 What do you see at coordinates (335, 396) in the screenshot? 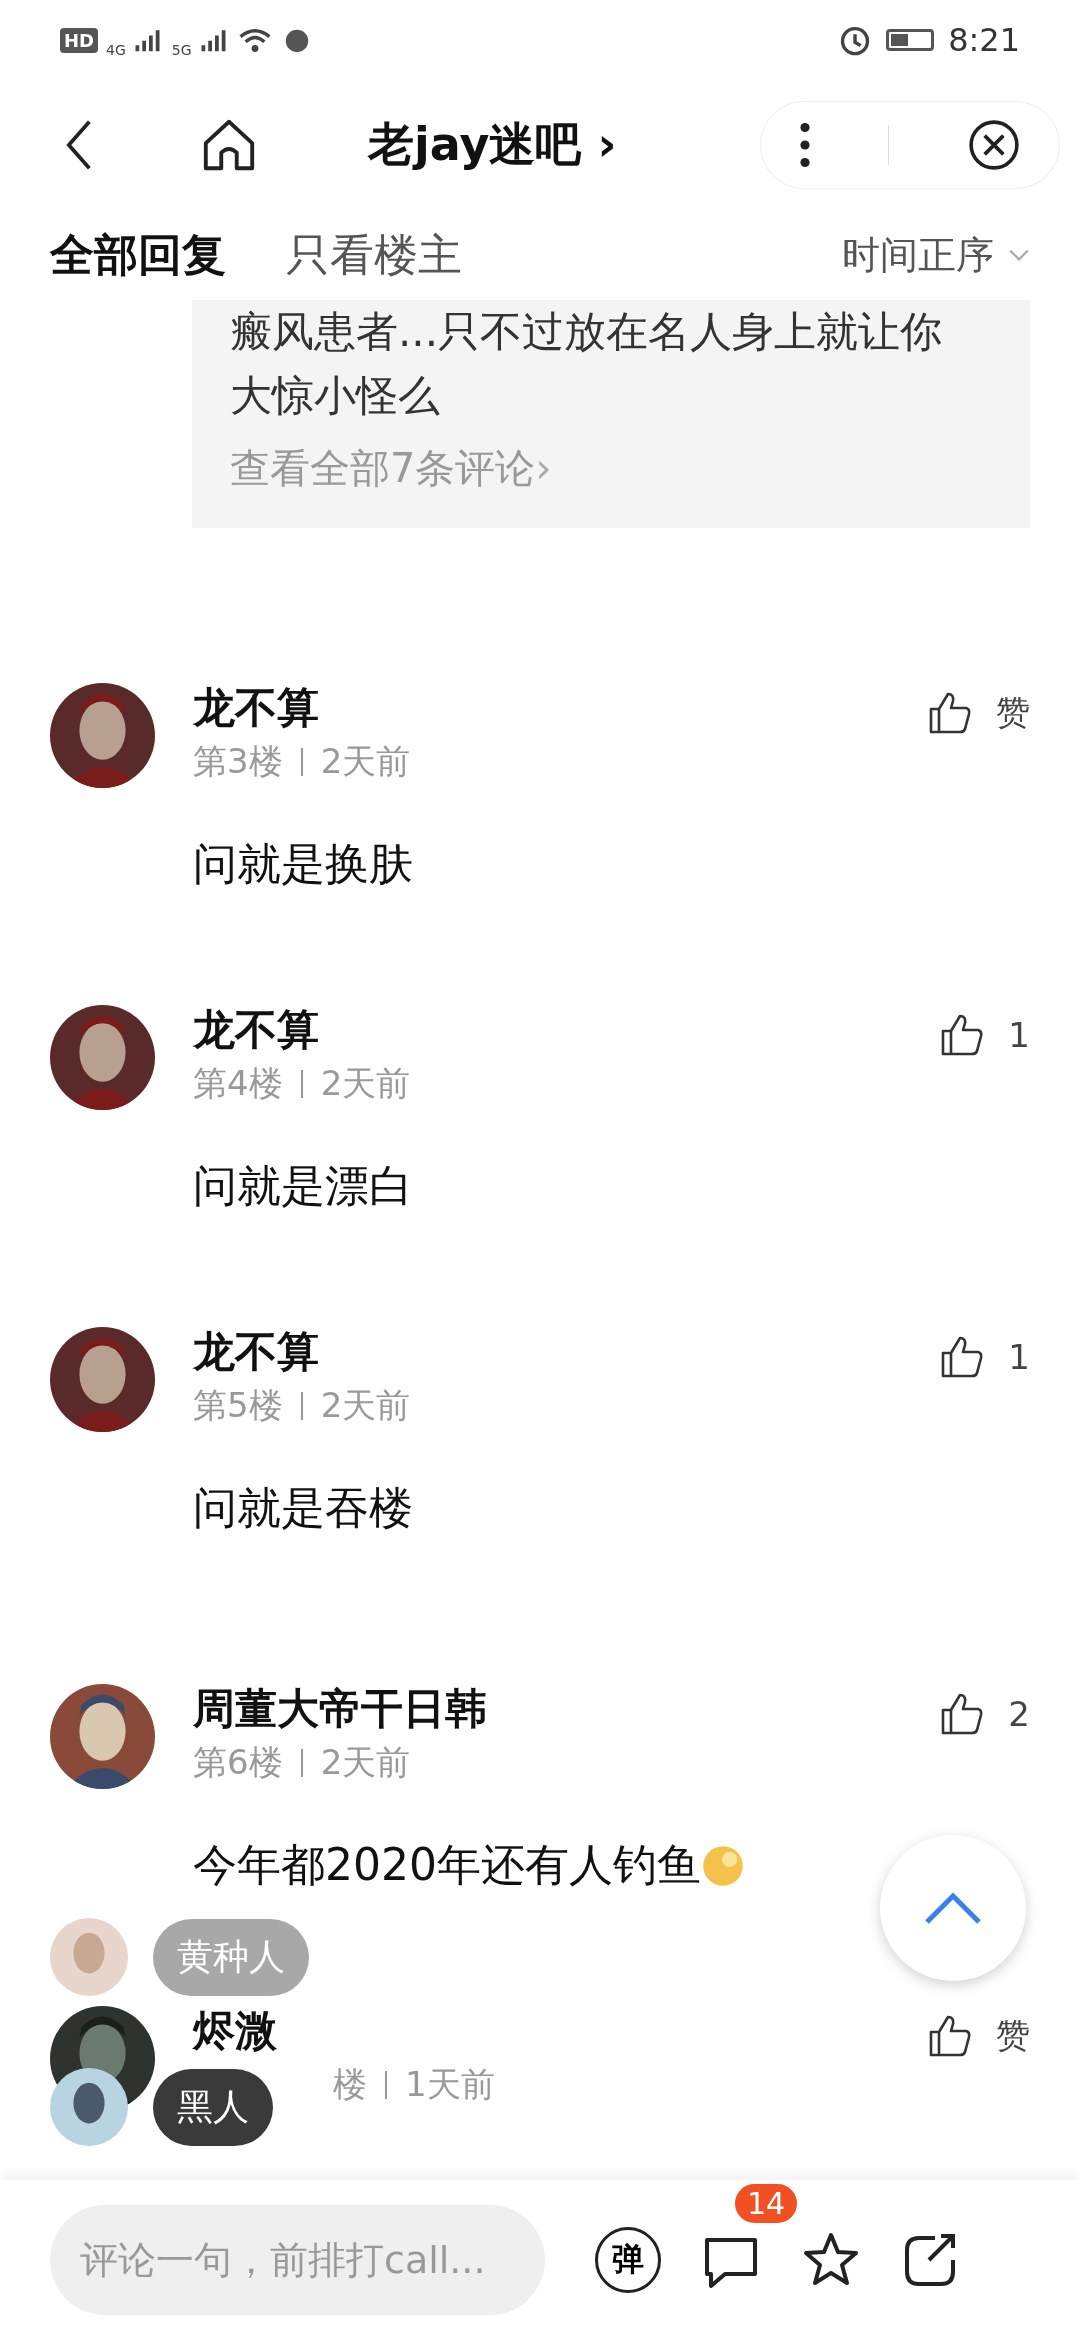
I see `reply-text: 大惊小怪么` at bounding box center [335, 396].